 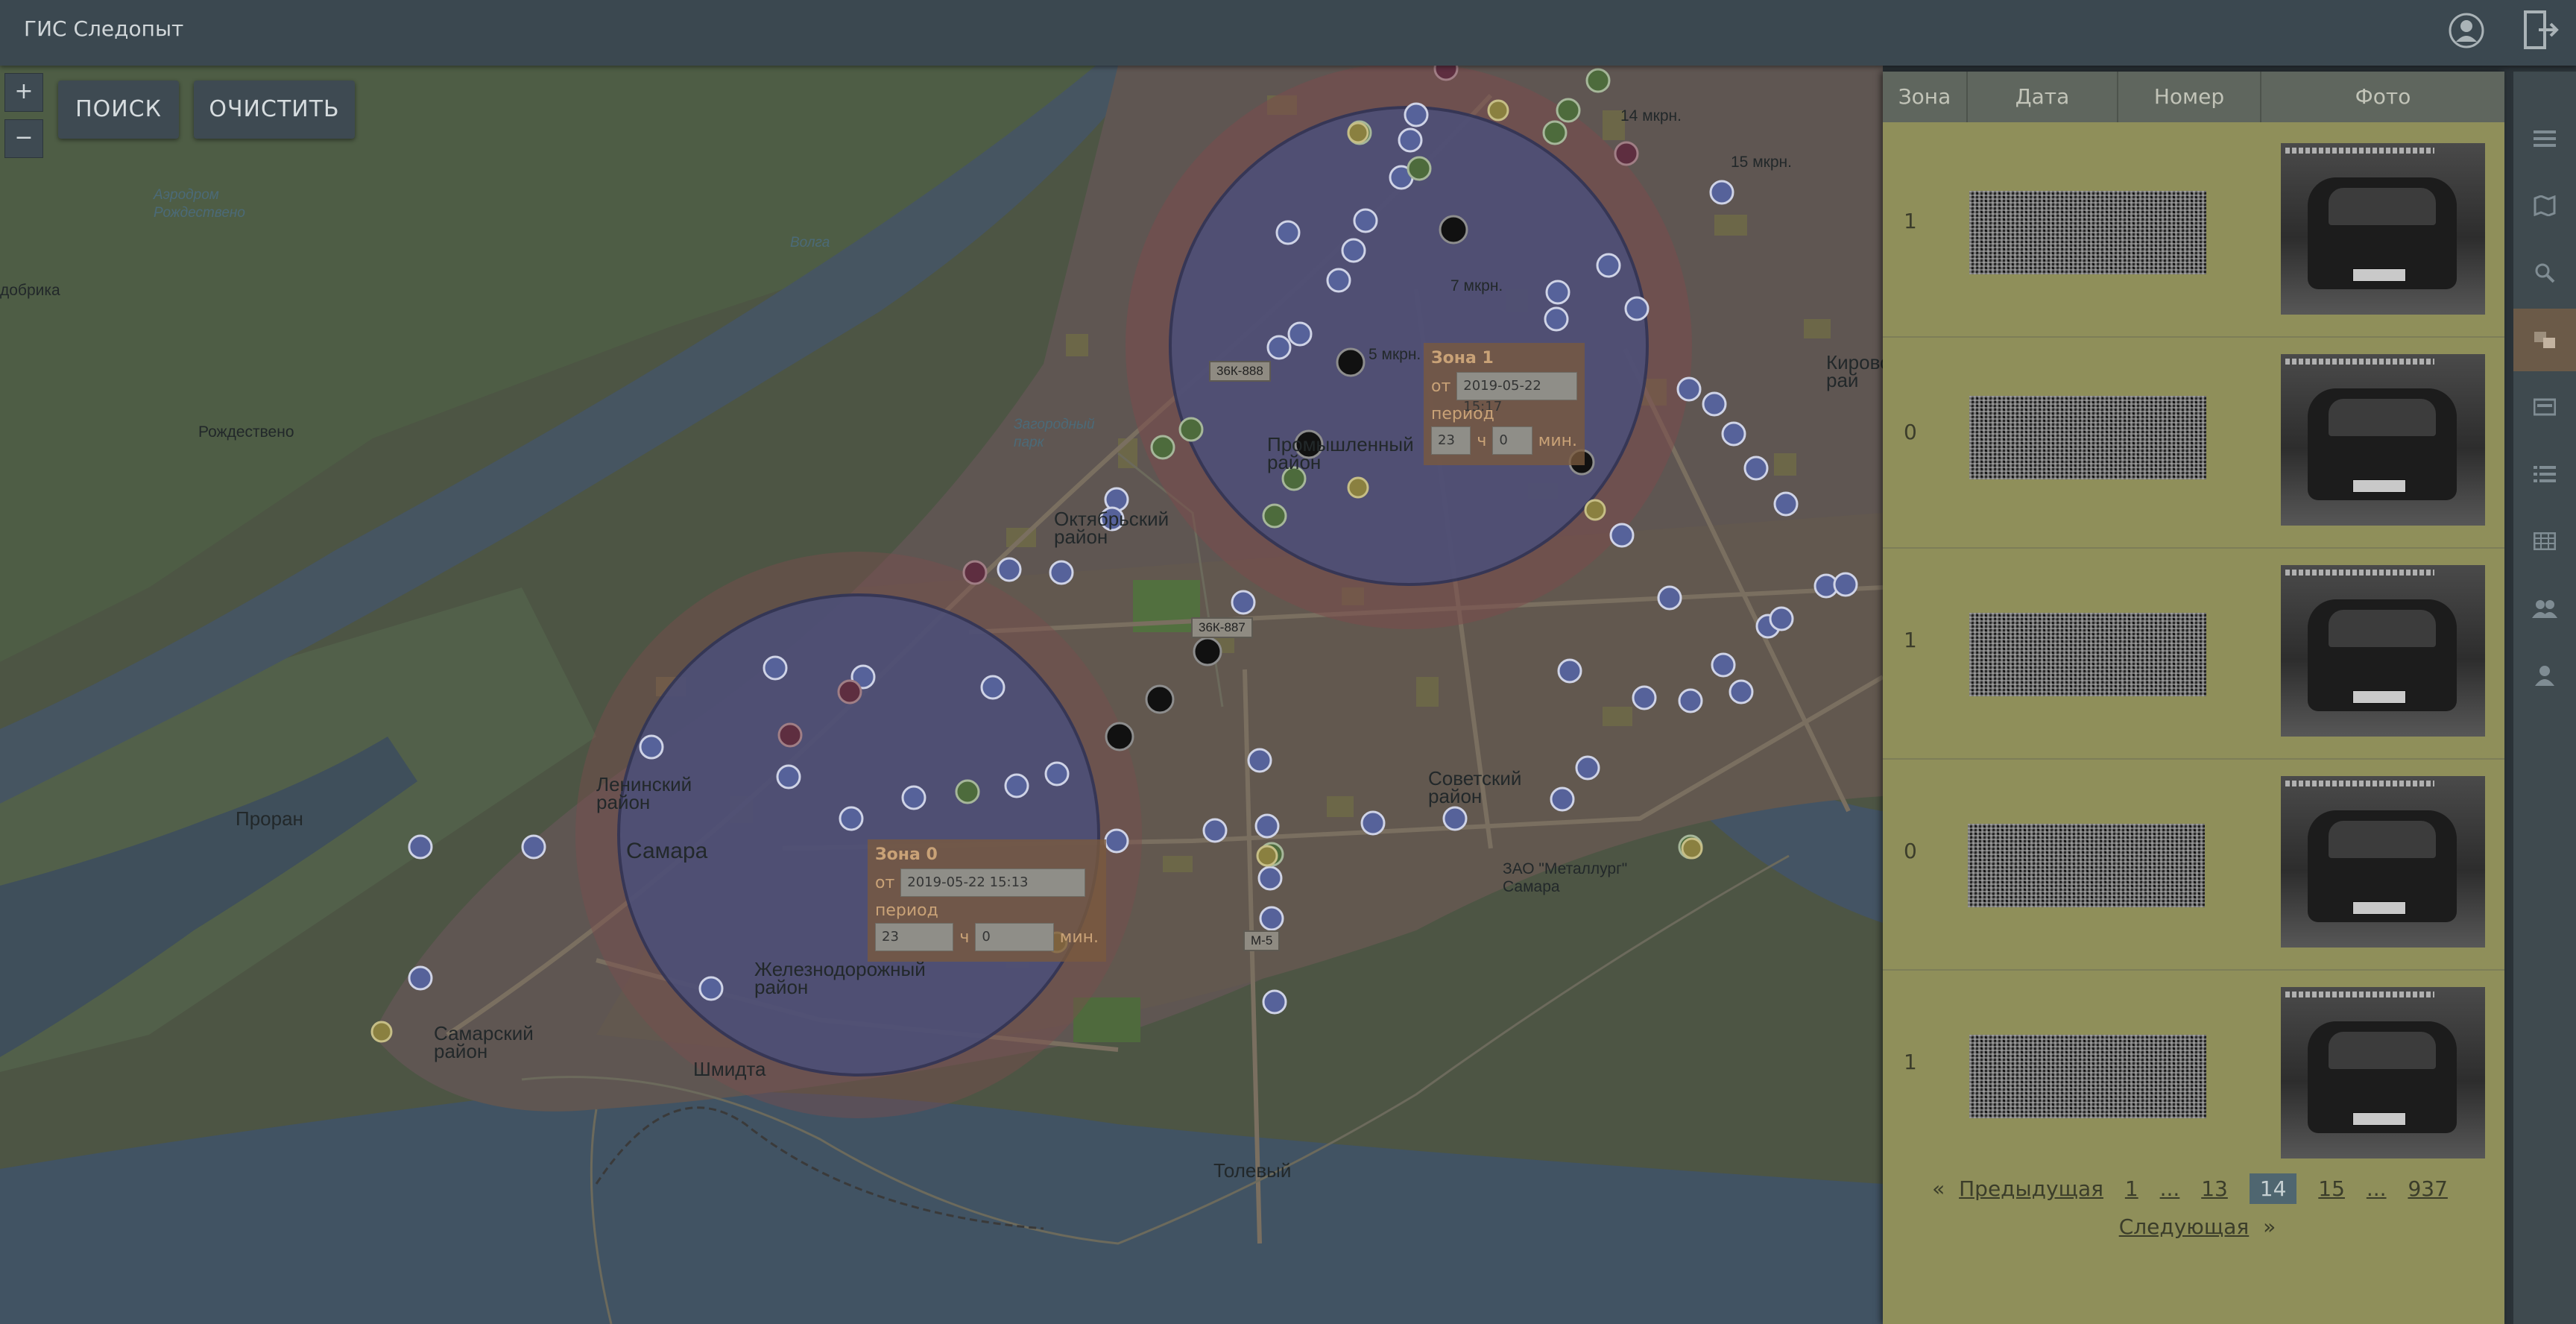 I want to click on logout-icon, so click(x=2541, y=30).